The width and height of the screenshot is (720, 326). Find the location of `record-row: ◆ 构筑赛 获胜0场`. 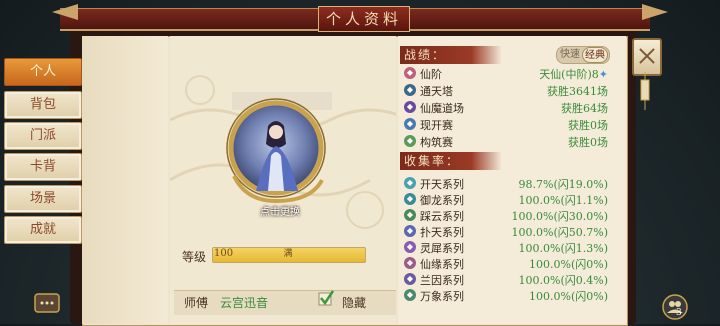

record-row: ◆ 构筑赛 获胜0场 is located at coordinates (506, 142).